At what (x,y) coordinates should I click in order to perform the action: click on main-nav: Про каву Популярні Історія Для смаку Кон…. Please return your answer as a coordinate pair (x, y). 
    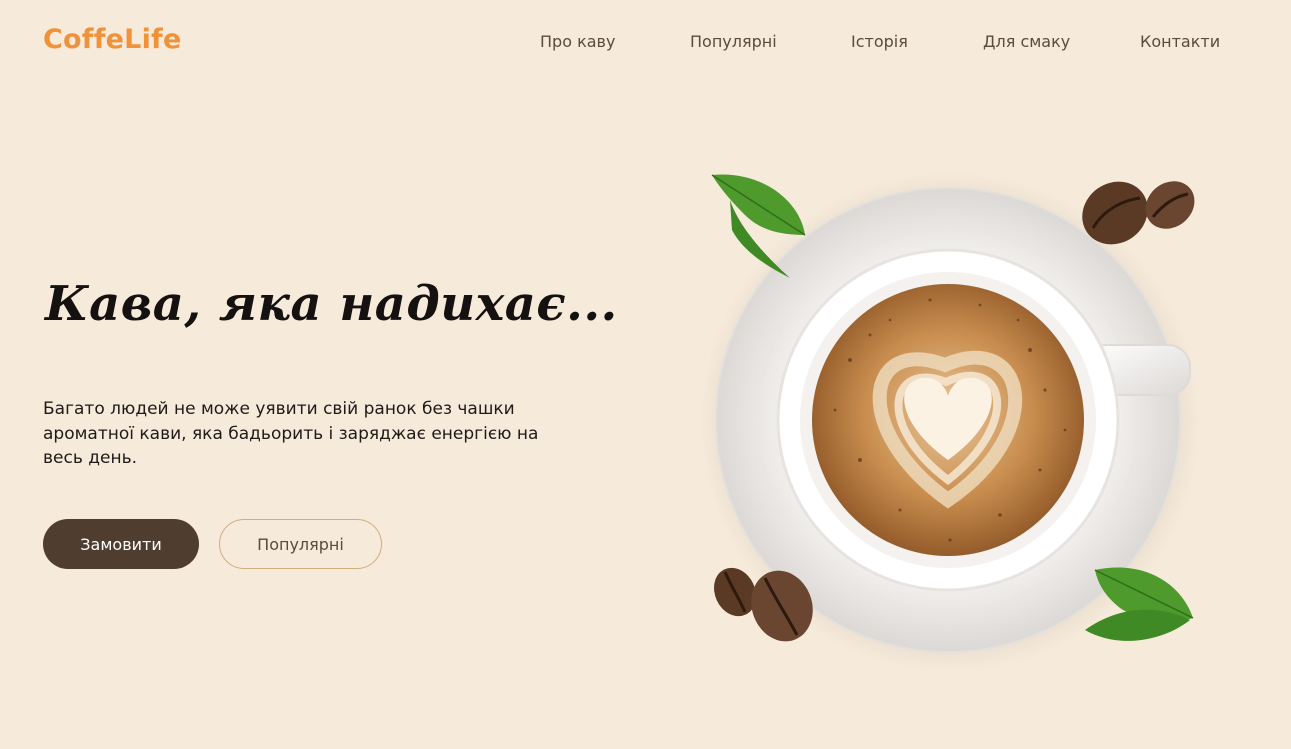
    Looking at the image, I should click on (645, 44).